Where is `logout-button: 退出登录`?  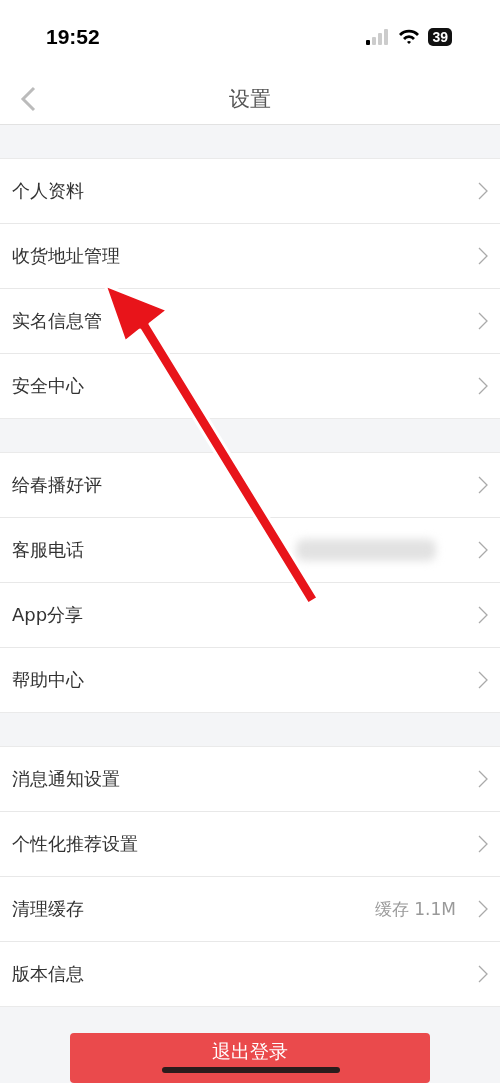
logout-button: 退出登录 is located at coordinates (250, 1058).